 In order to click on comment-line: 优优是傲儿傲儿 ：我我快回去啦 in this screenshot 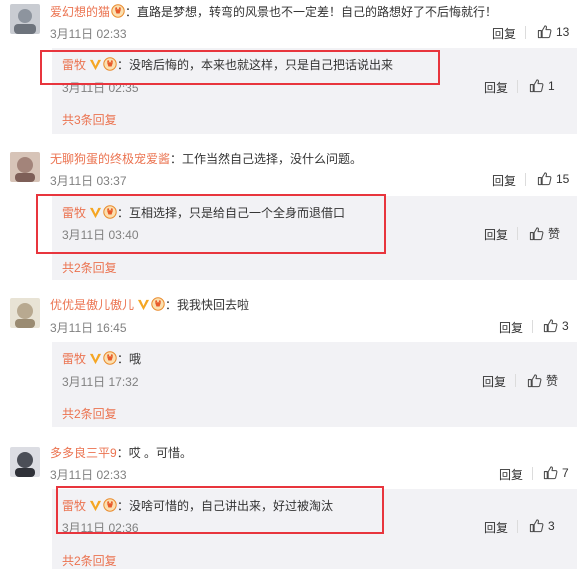, I will do `click(149, 304)`.